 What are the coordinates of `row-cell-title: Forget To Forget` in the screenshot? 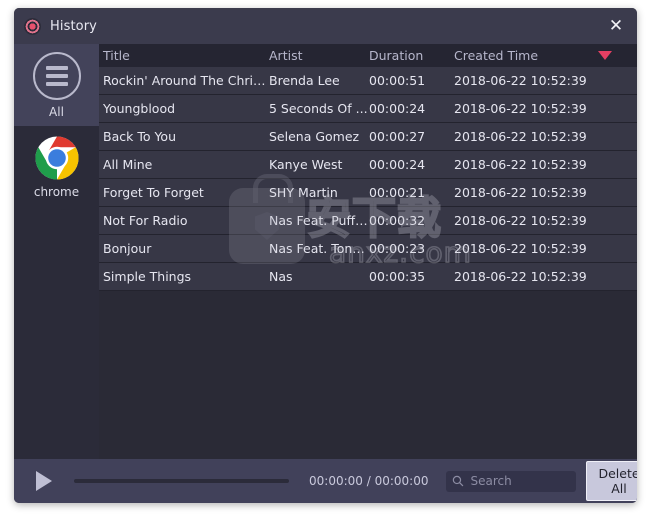 It's located at (153, 192).